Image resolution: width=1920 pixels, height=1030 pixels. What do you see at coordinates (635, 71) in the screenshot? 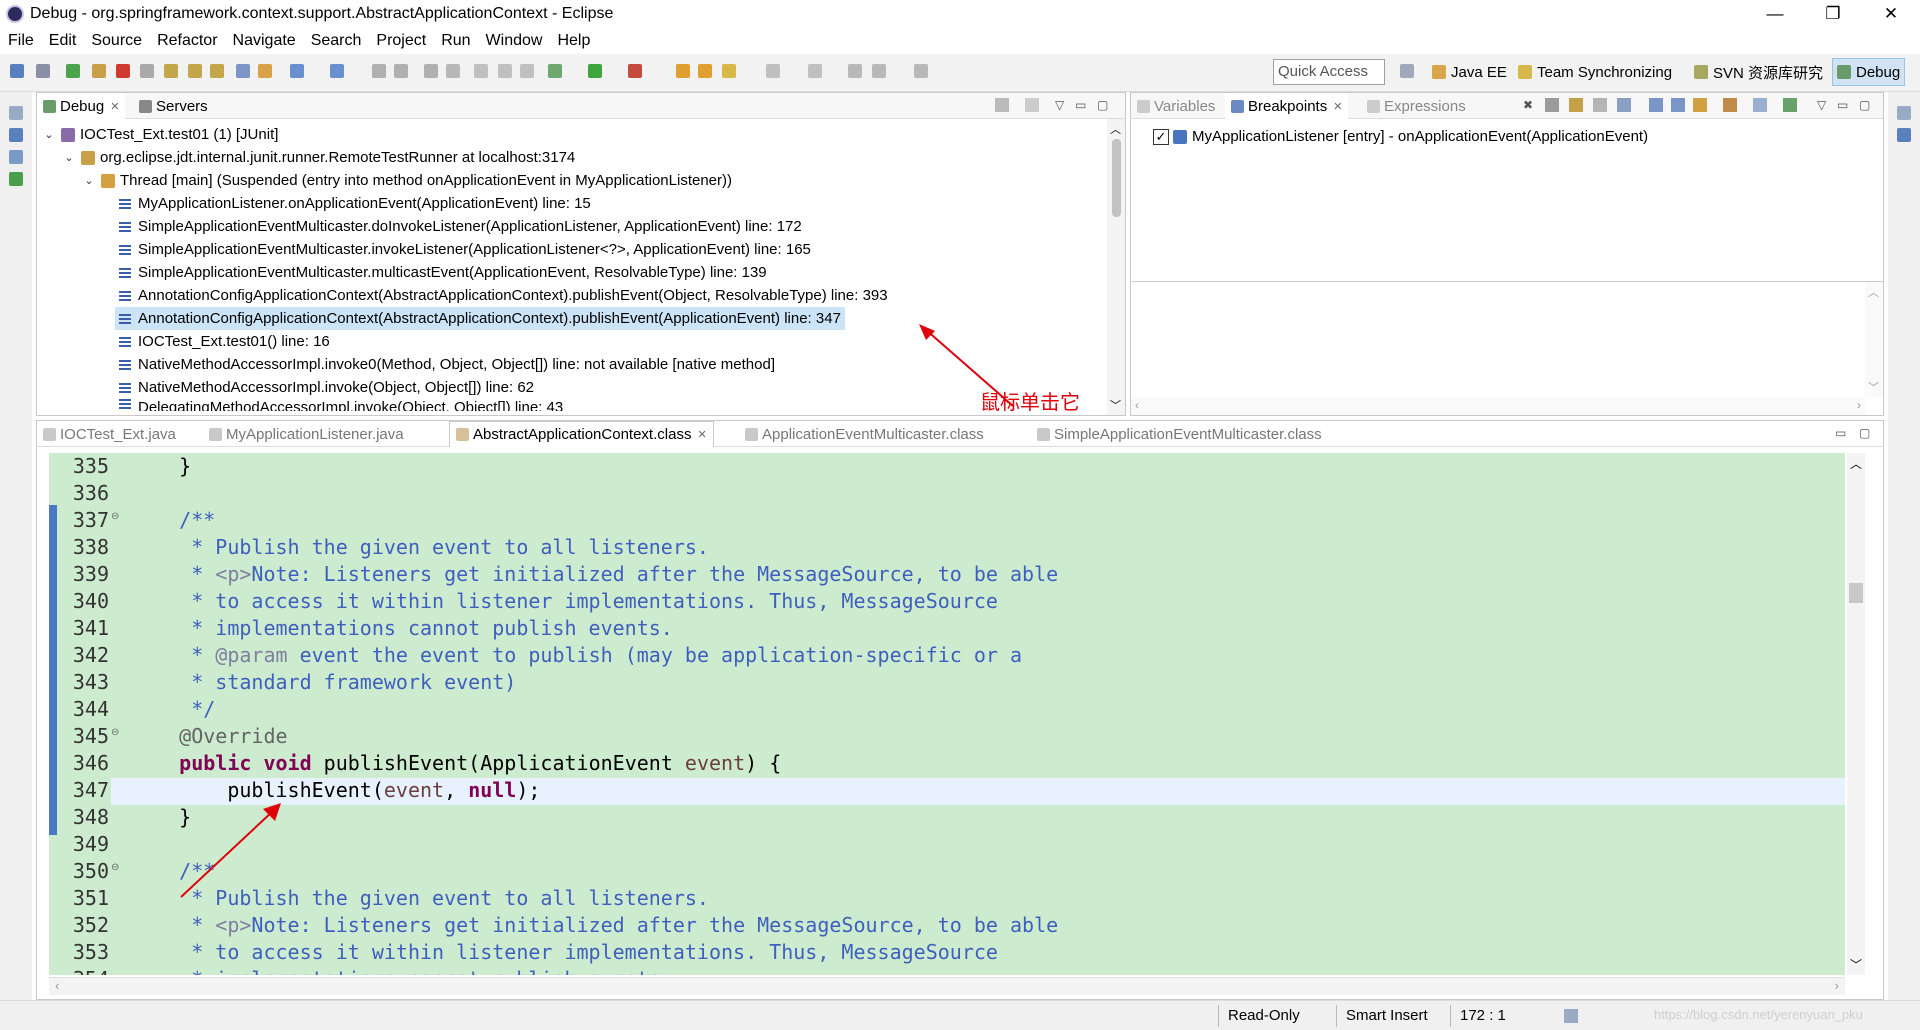
I see `coverage-icon` at bounding box center [635, 71].